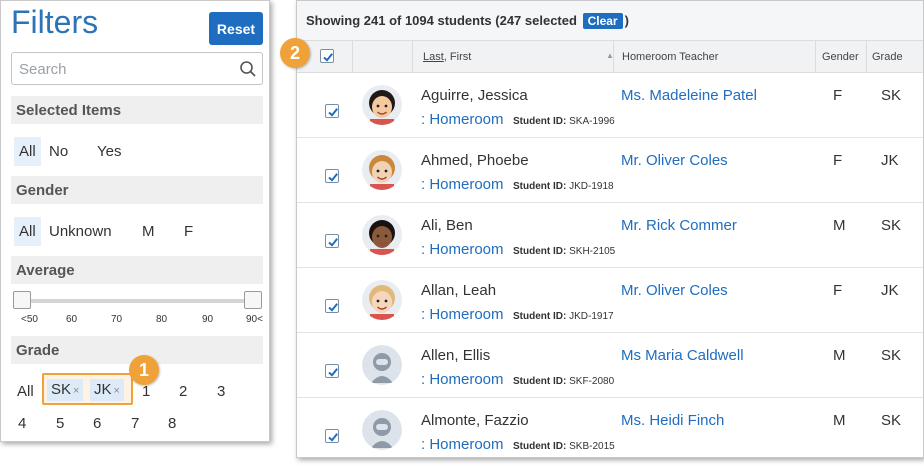 This screenshot has width=924, height=466. Describe the element at coordinates (29, 319) in the screenshot. I see `average-tick: <50` at that location.